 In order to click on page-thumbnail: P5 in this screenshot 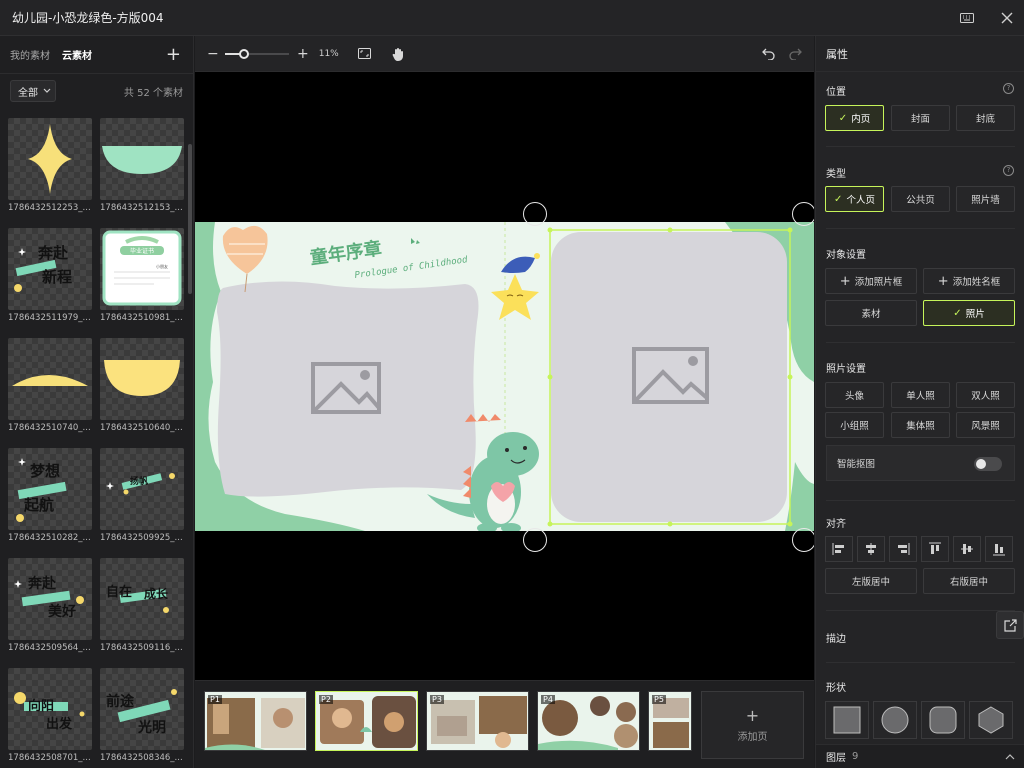, I will do `click(670, 721)`.